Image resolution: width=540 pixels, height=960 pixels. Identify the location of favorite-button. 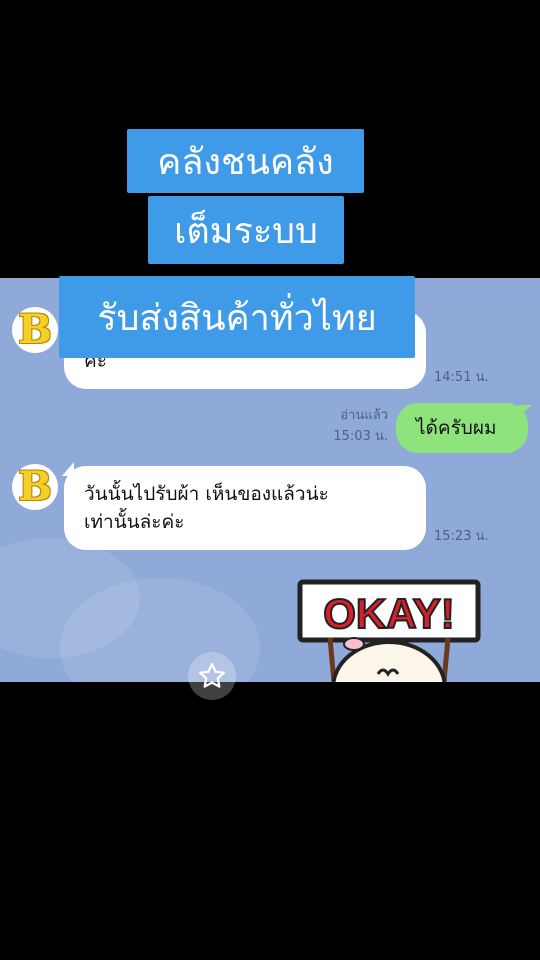
(212, 676).